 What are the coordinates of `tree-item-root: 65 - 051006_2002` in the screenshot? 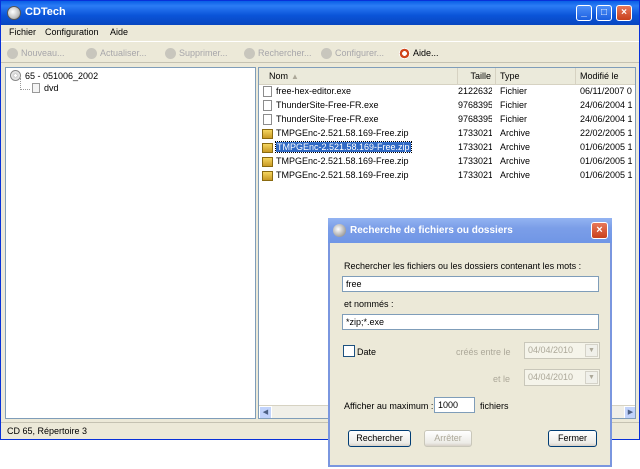 It's located at (54, 75).